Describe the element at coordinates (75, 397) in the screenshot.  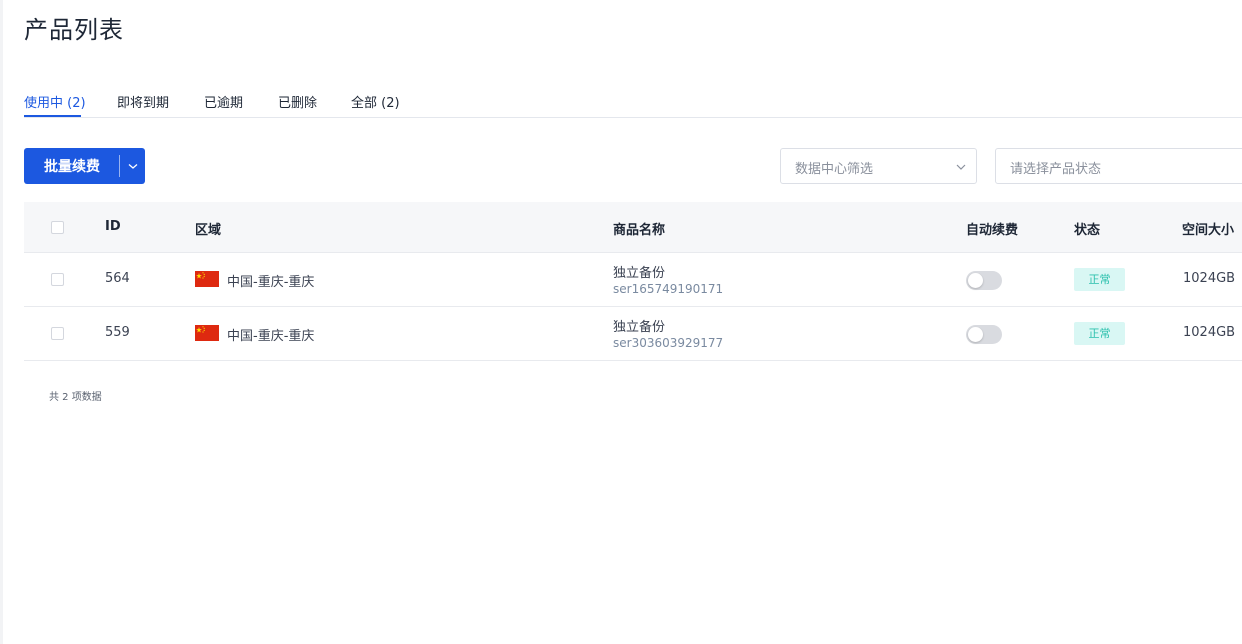
I see `total-count: 共 2 项数据` at that location.